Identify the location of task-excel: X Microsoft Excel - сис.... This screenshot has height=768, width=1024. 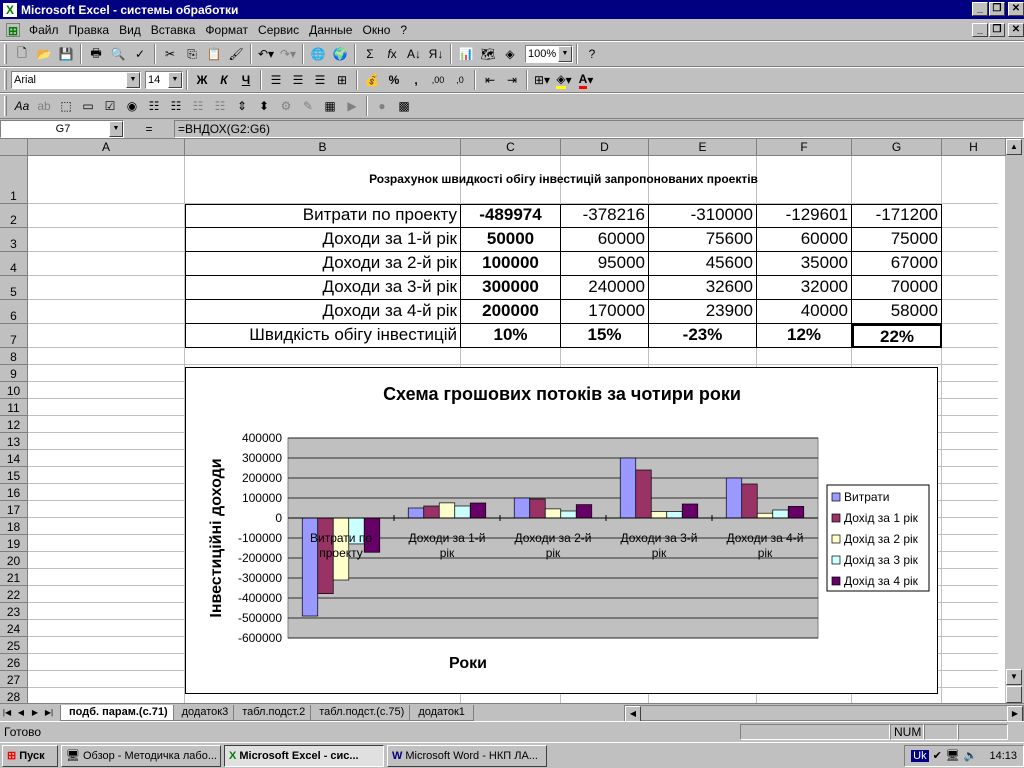
(304, 755).